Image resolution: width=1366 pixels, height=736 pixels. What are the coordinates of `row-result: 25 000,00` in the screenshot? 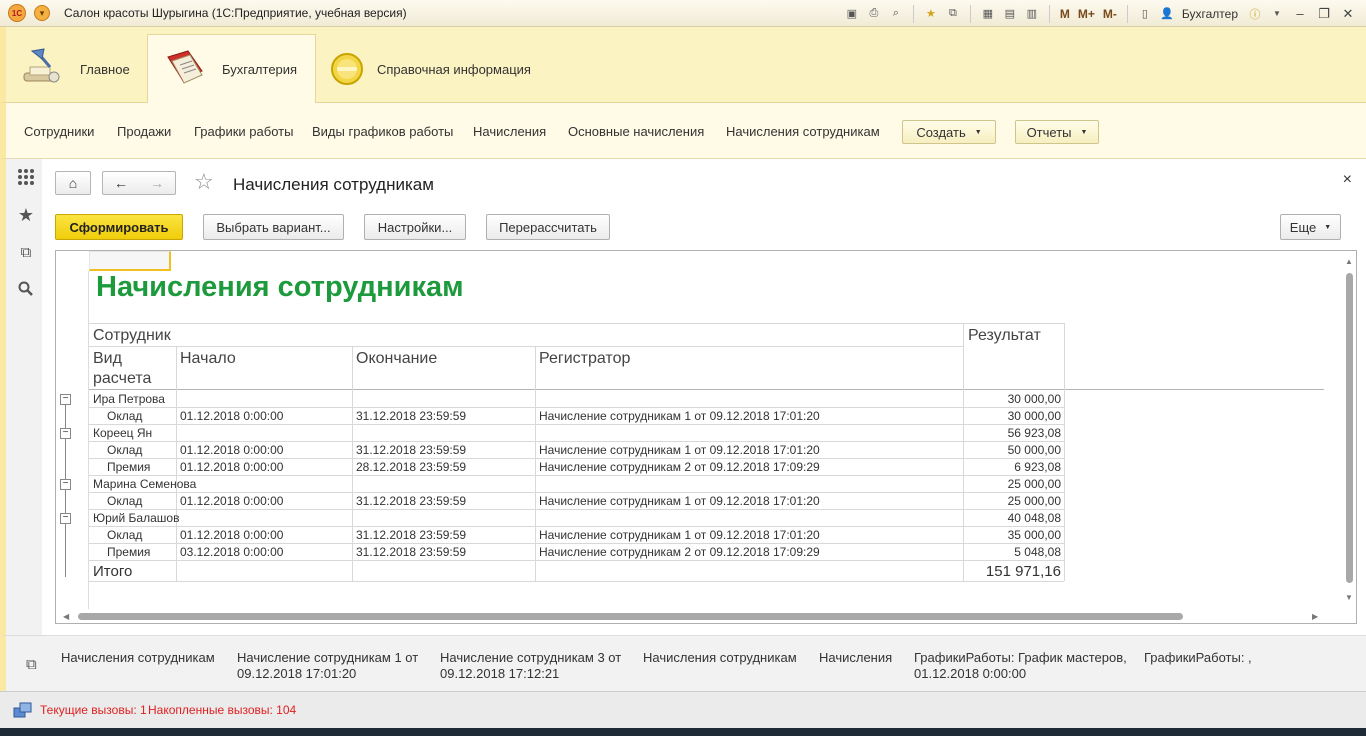 It's located at (1034, 501).